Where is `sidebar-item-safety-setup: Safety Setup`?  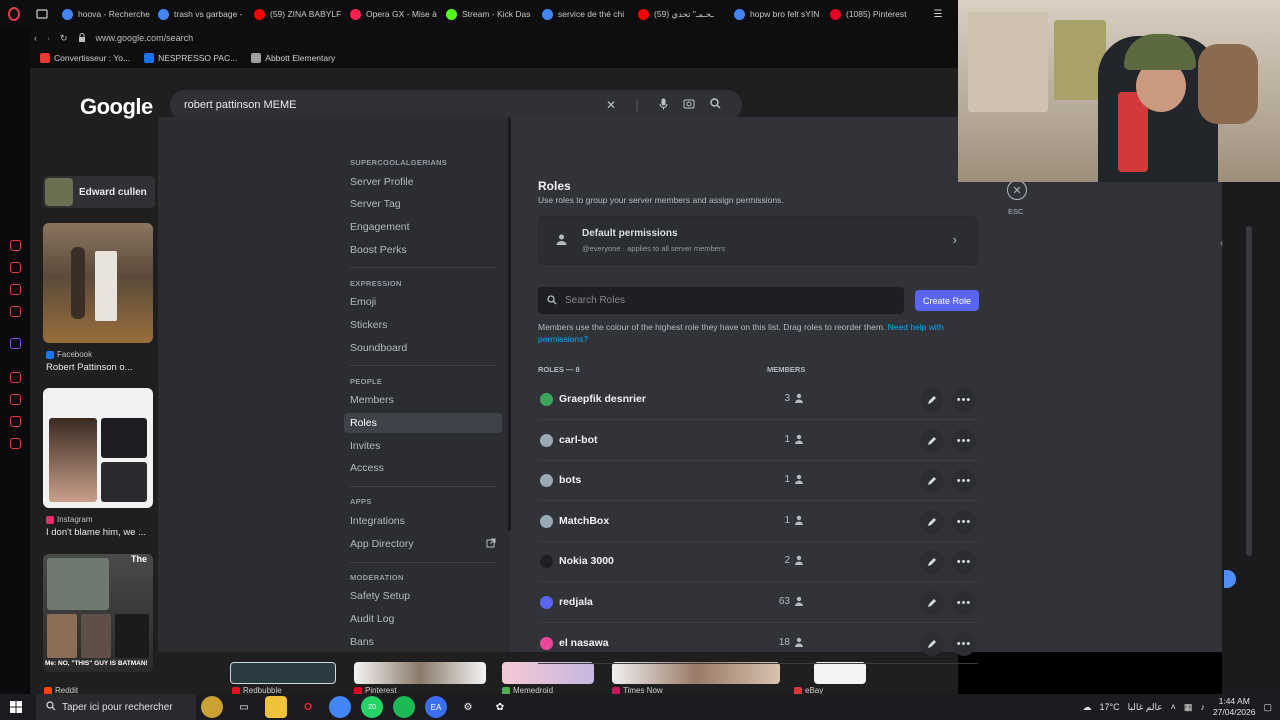 sidebar-item-safety-setup: Safety Setup is located at coordinates (423, 596).